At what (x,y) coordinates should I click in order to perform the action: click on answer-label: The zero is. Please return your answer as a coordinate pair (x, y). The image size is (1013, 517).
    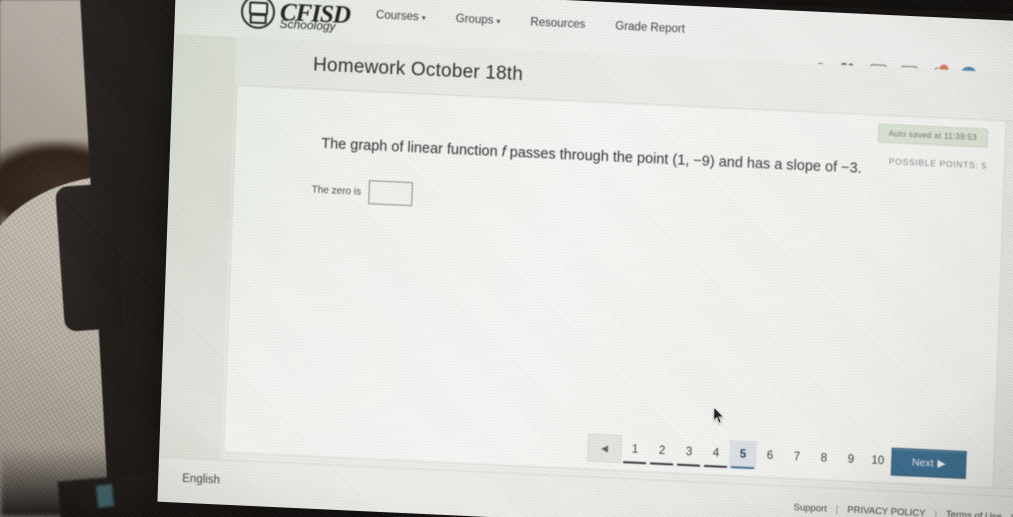
    Looking at the image, I should click on (336, 190).